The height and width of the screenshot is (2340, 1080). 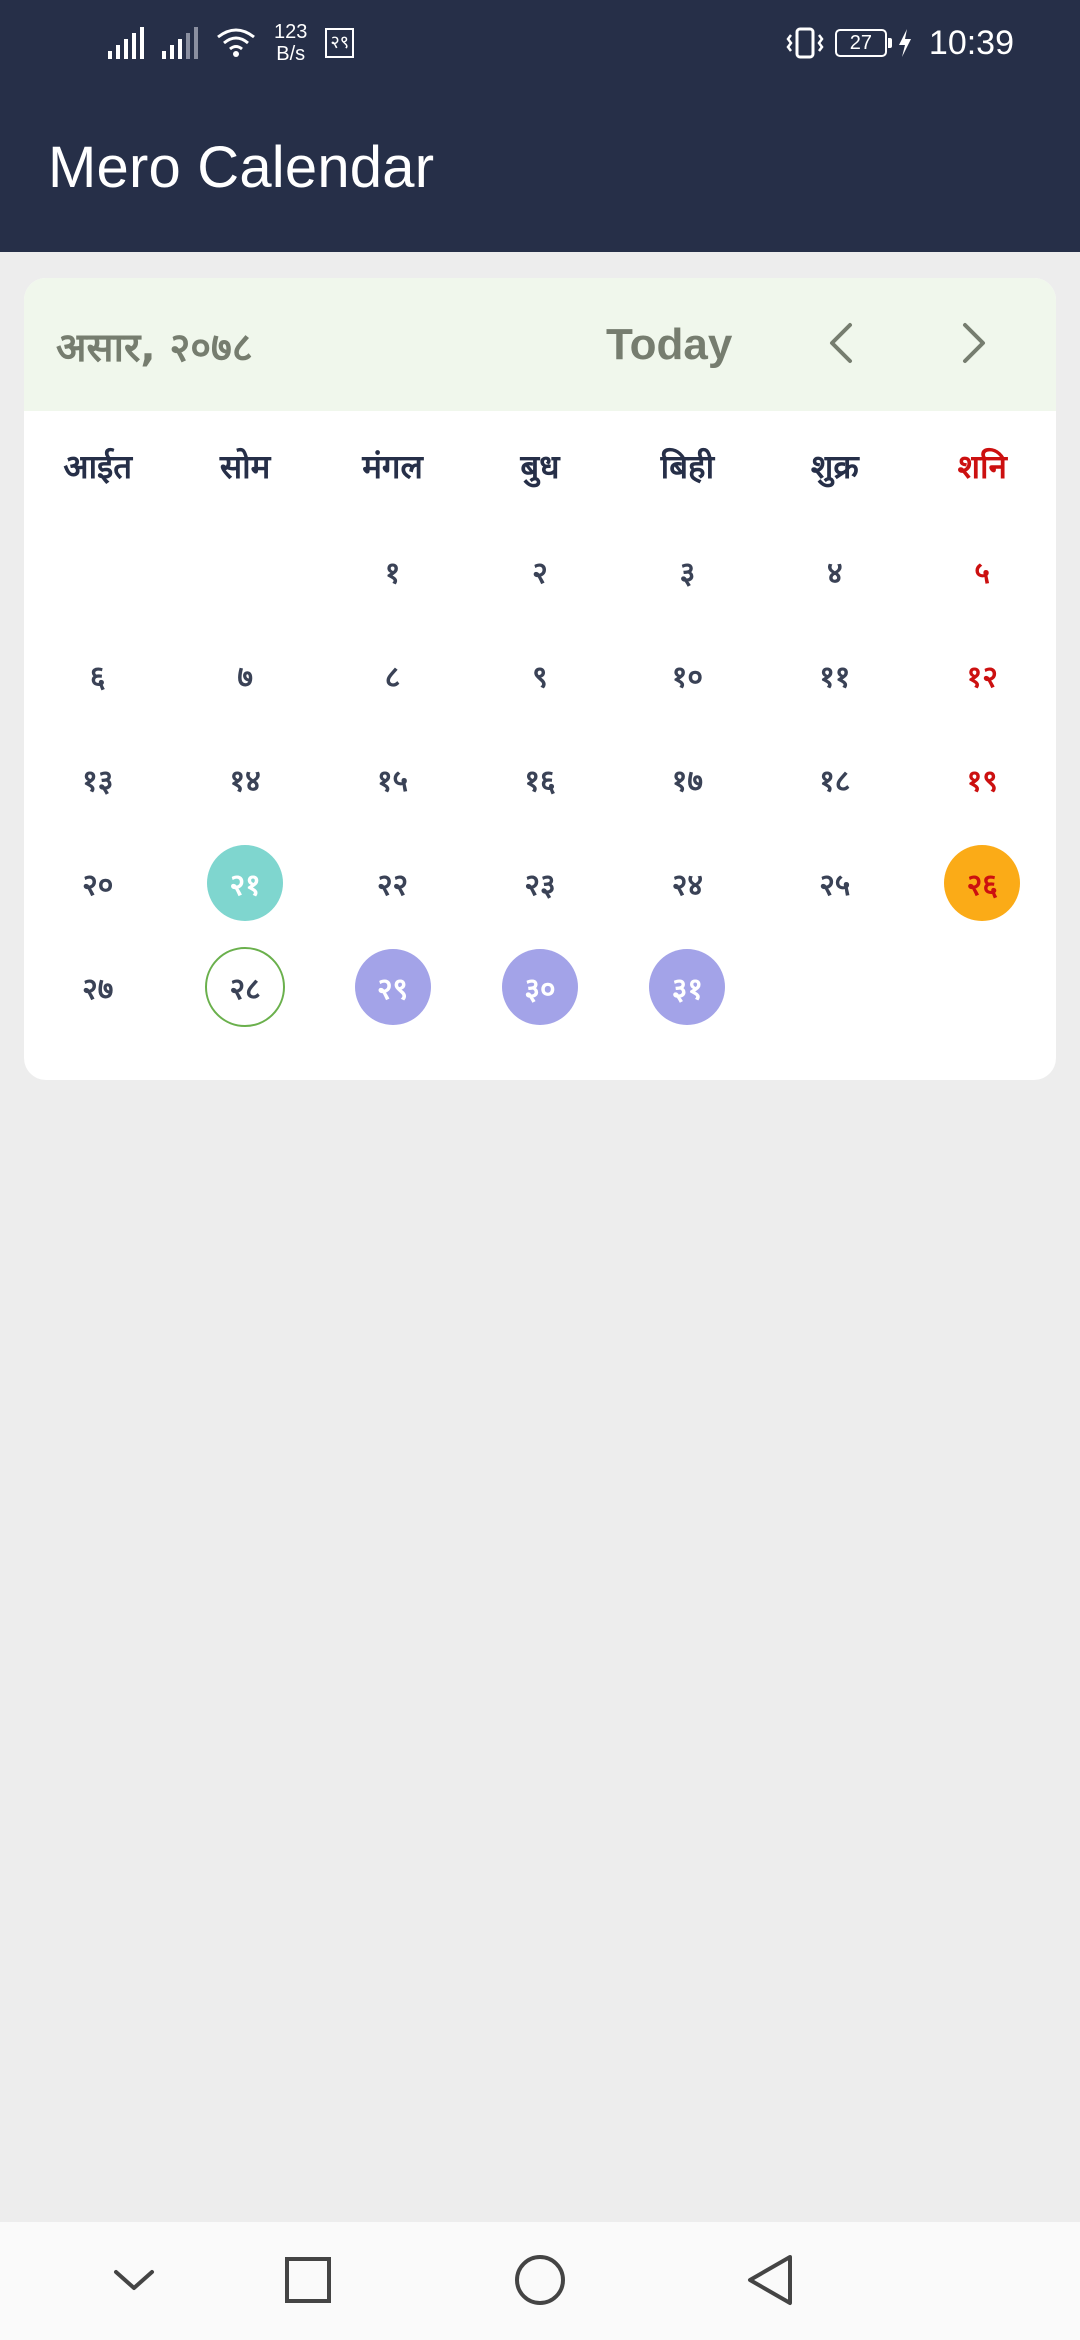 I want to click on status-left: 123 B/s २९, so click(x=231, y=43).